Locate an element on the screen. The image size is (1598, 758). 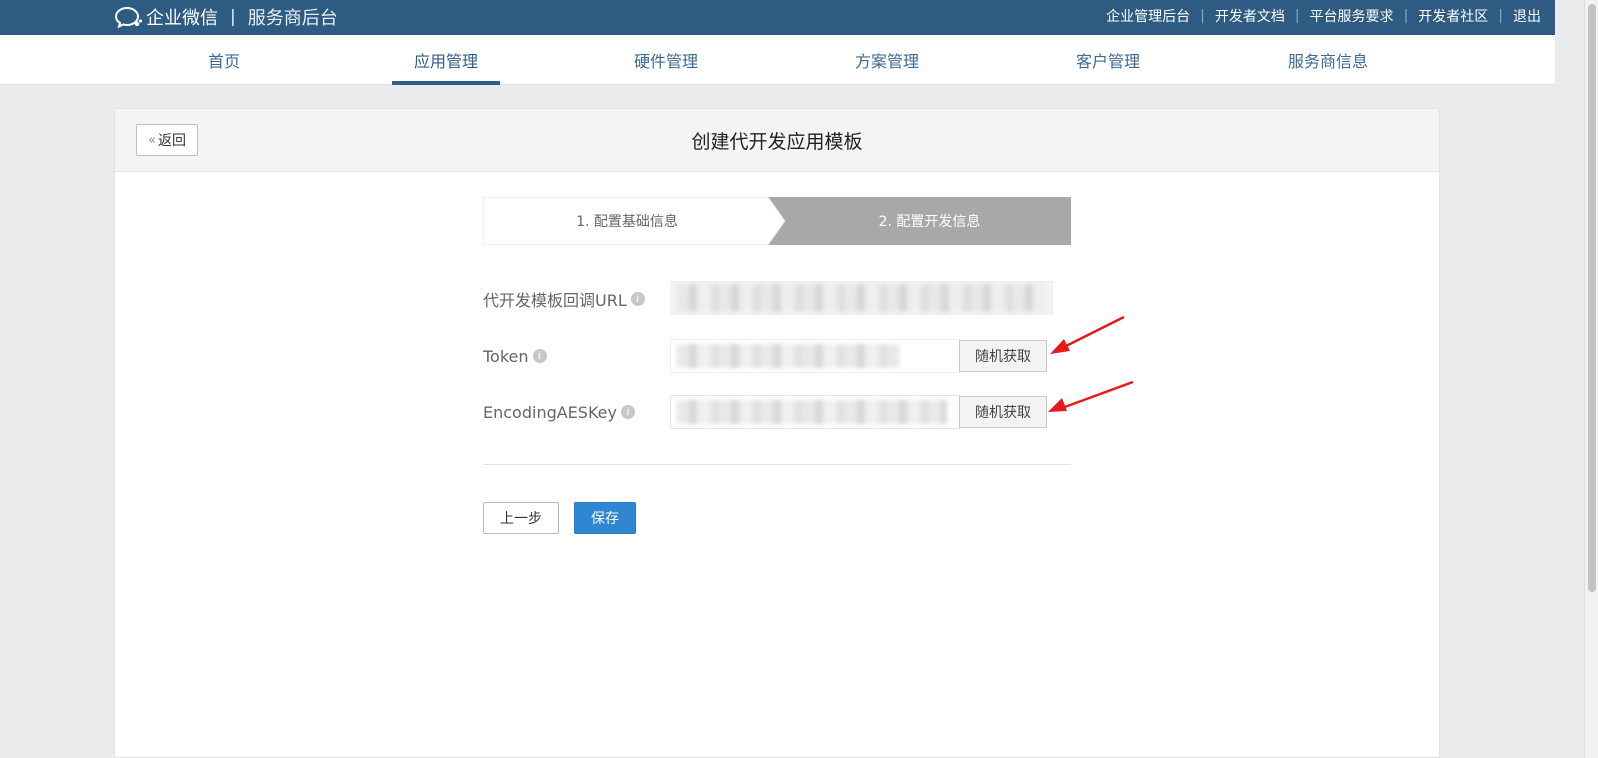
previous-step-button: 上一步 is located at coordinates (521, 518).